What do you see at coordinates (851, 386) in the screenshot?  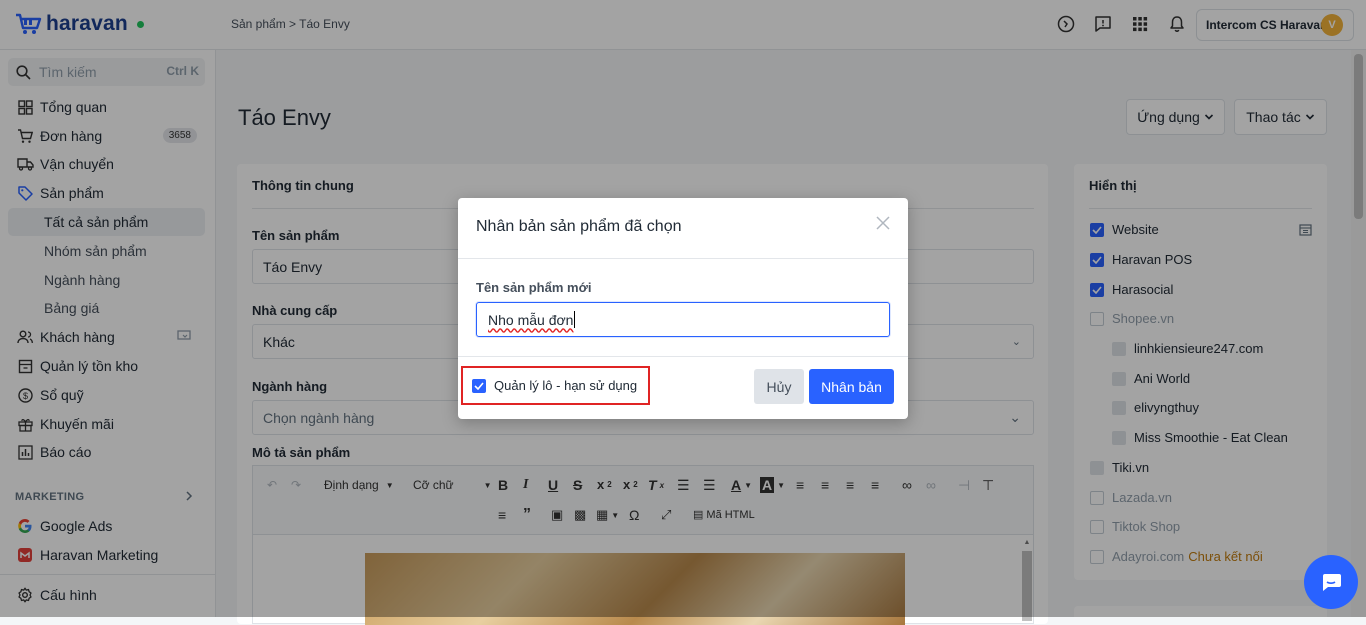 I see `duplicate-button: Nhân bản` at bounding box center [851, 386].